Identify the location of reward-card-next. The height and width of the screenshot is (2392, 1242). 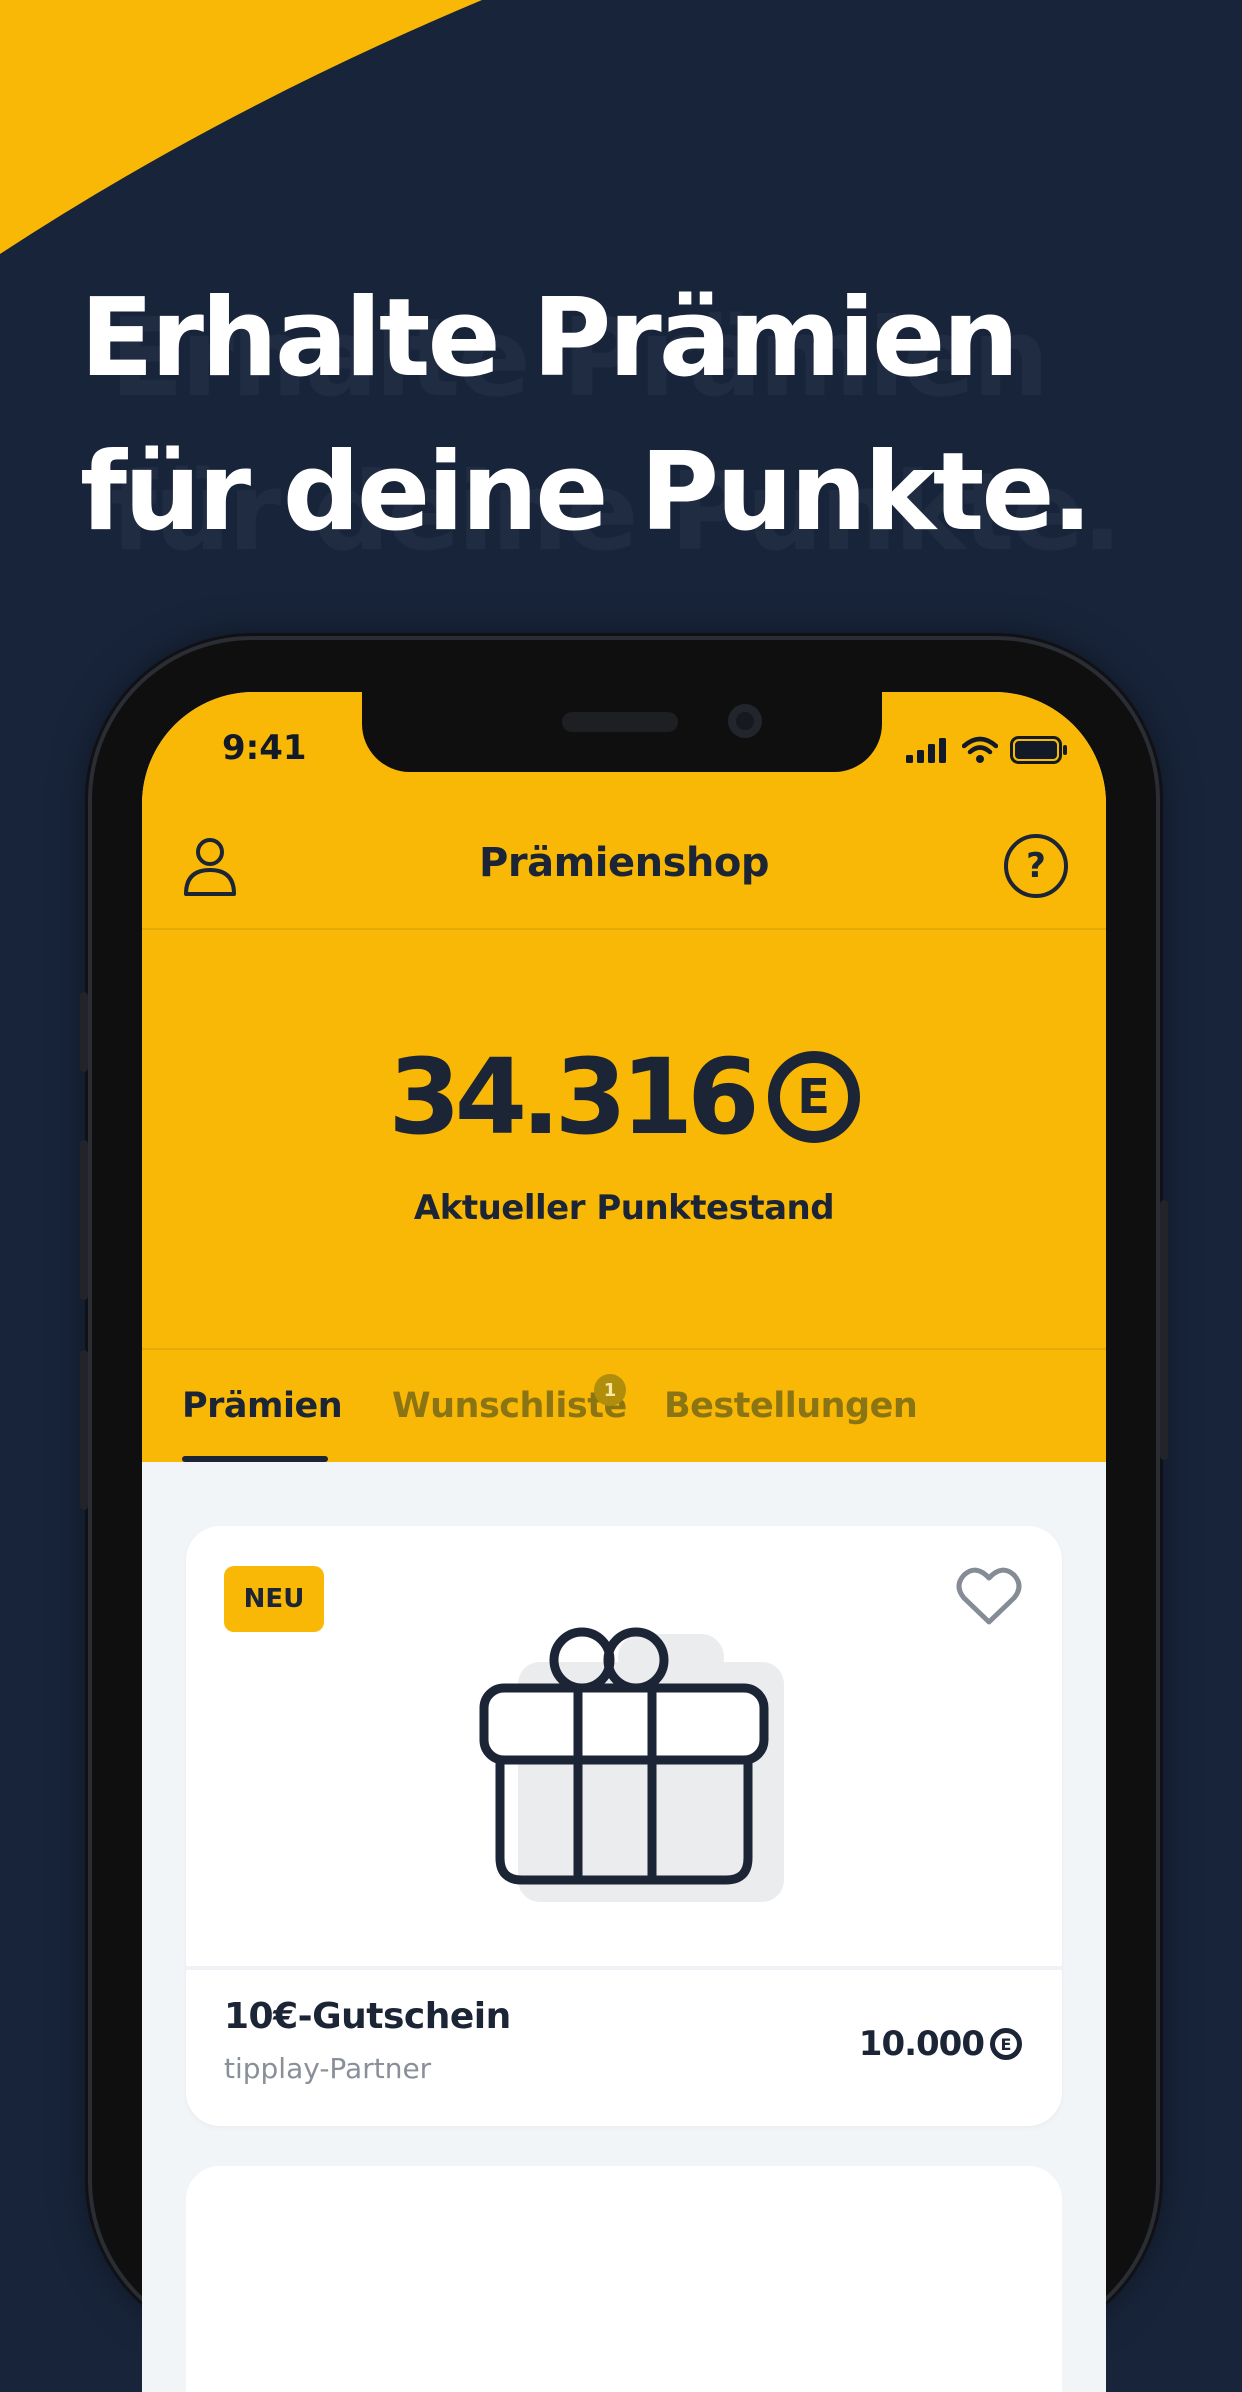
(624, 2279).